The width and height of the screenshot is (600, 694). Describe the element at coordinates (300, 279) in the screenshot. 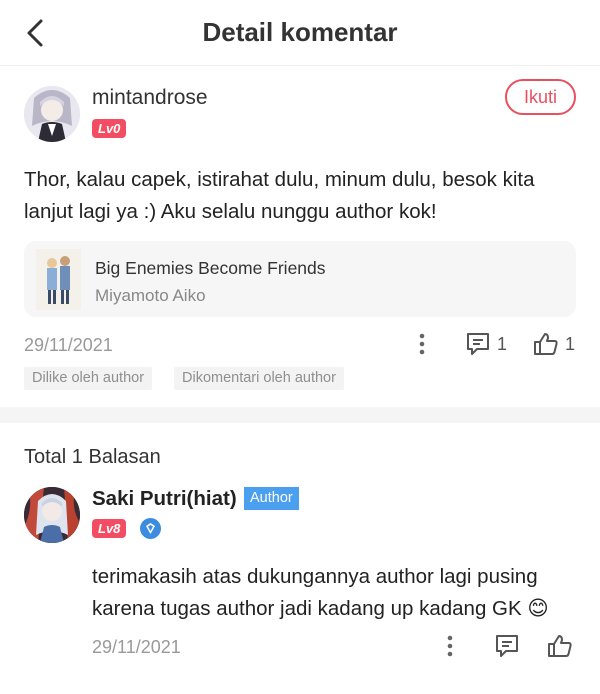

I see `book-card: Big Enemies Become Friends Miyamoto Aiko` at that location.